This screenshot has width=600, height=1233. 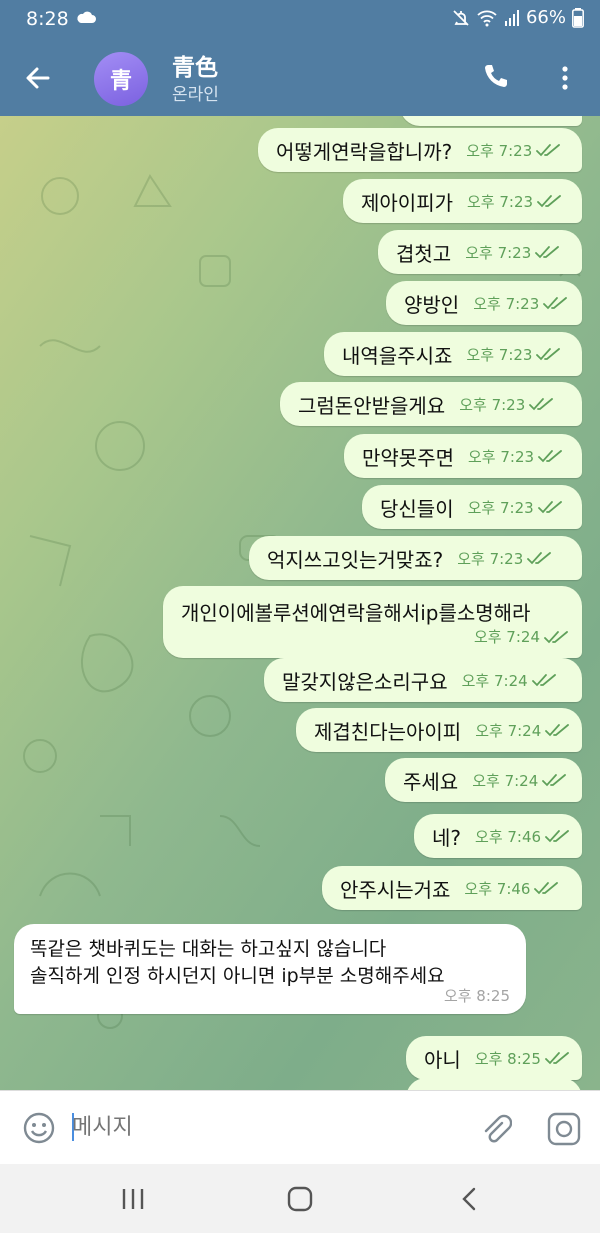 What do you see at coordinates (408, 457) in the screenshot?
I see `message-text: 만약못주면` at bounding box center [408, 457].